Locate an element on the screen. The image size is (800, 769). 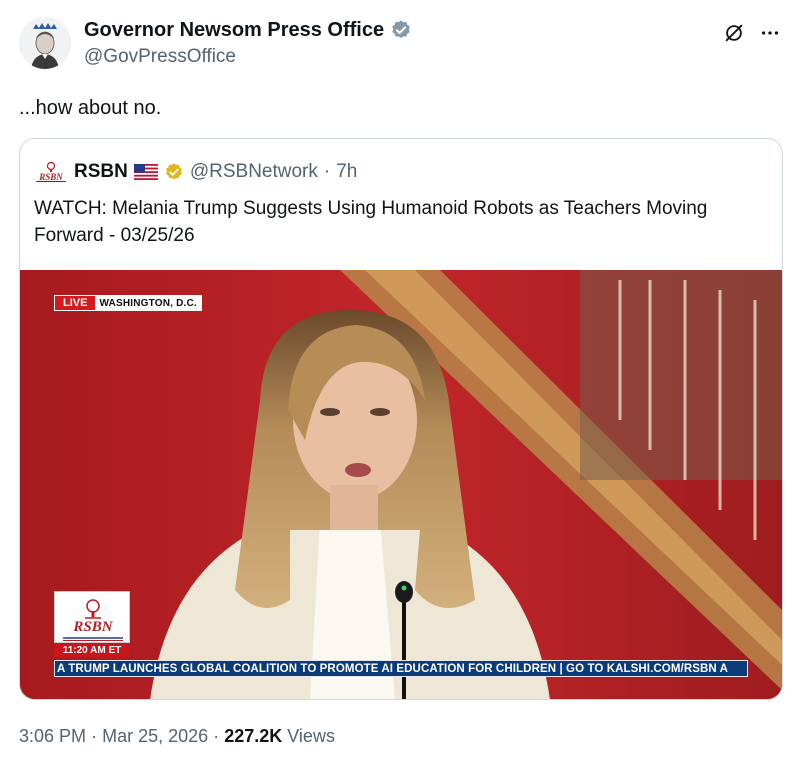
gold-verified-badge-icon is located at coordinates (173, 171).